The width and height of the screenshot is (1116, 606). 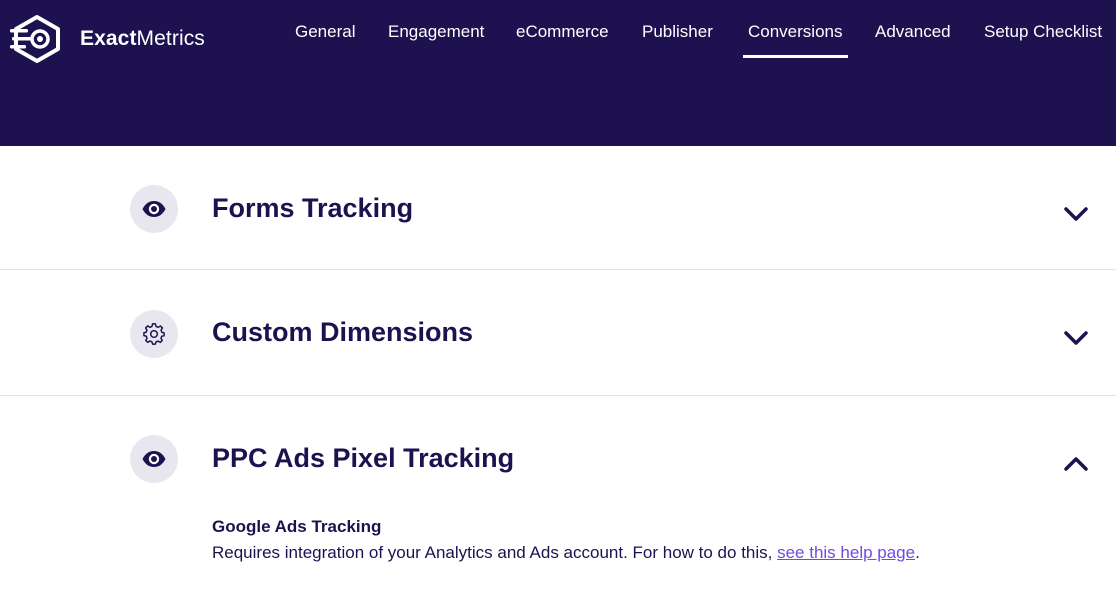 What do you see at coordinates (325, 32) in the screenshot?
I see `nav-item-general: General` at bounding box center [325, 32].